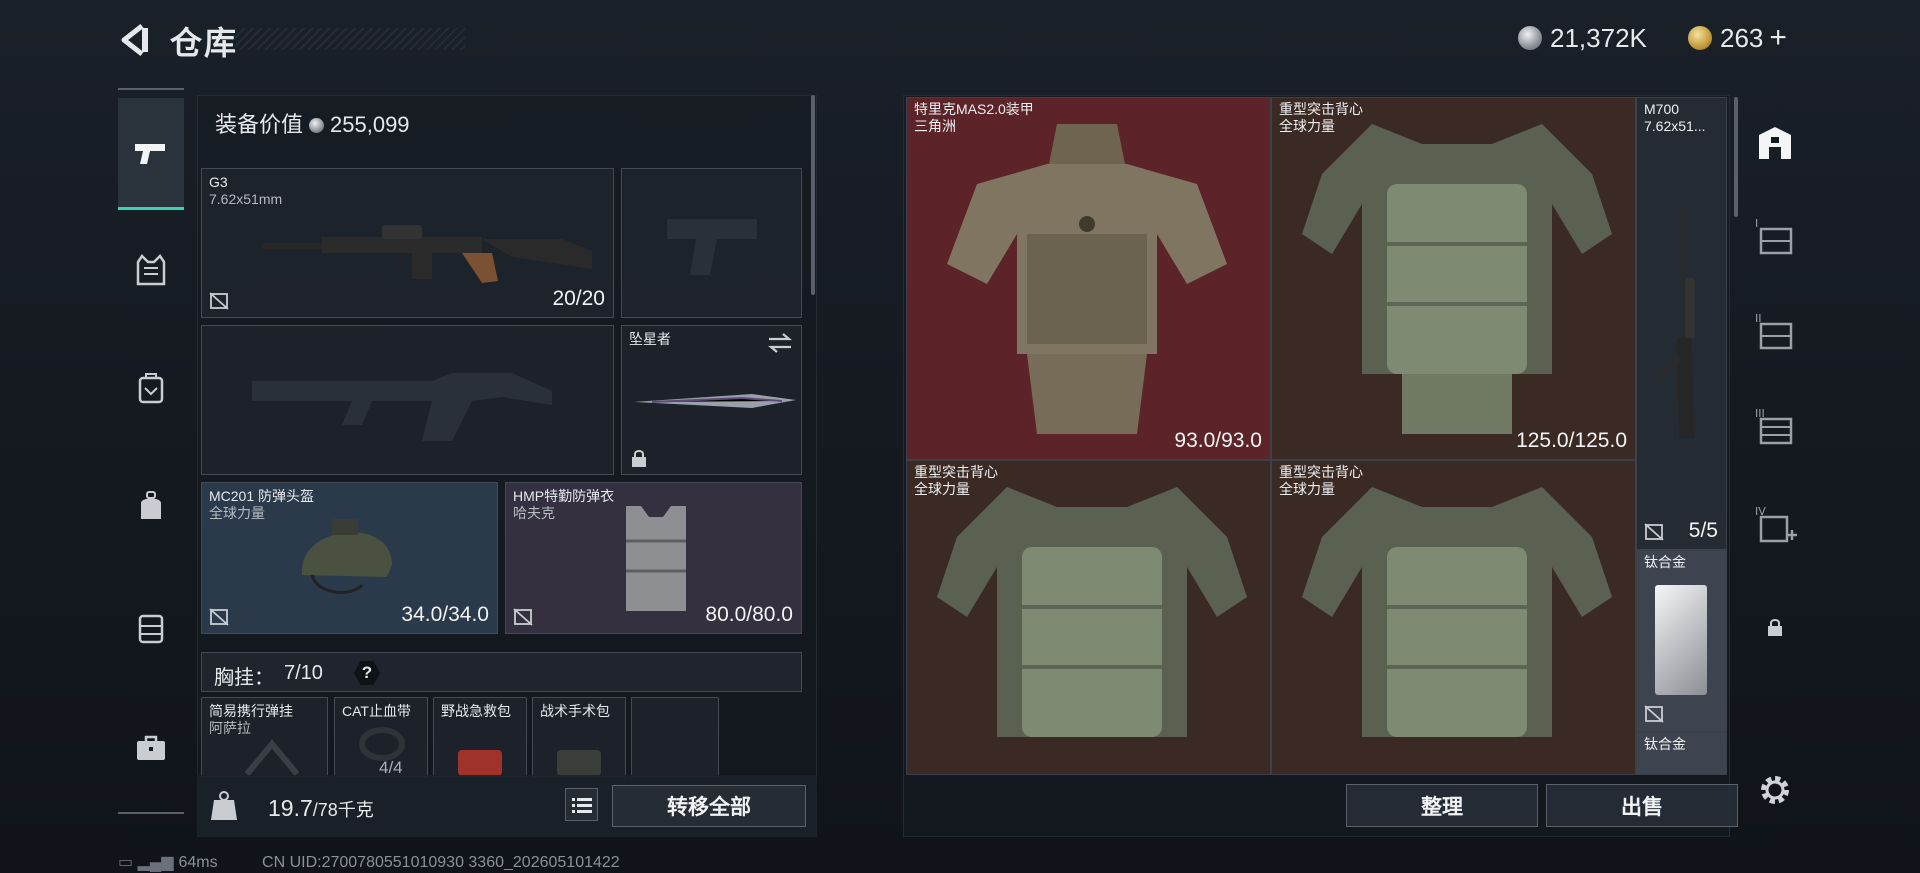 The width and height of the screenshot is (1920, 873). I want to click on warehouse-icon, so click(1775, 143).